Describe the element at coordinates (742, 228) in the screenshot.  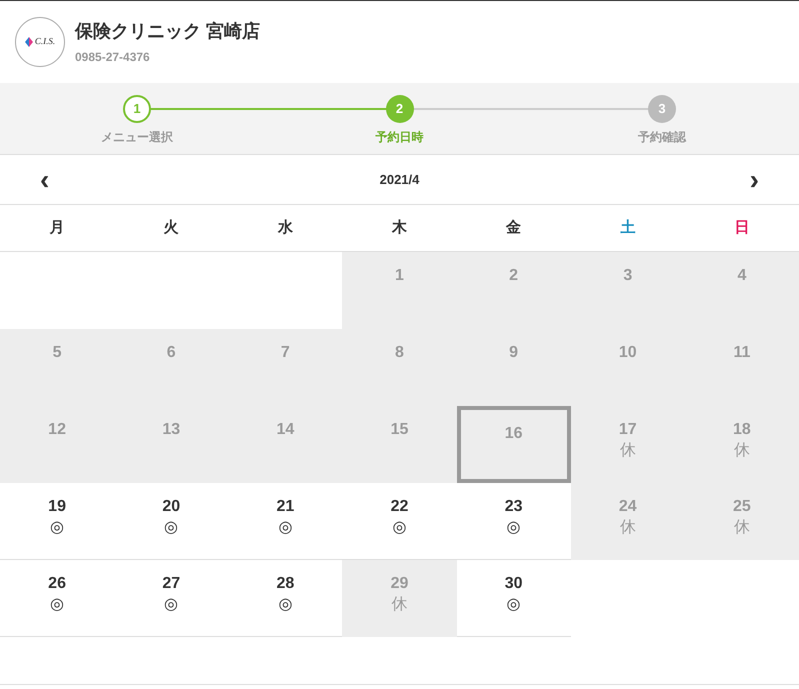
I see `weekday-label: 日` at that location.